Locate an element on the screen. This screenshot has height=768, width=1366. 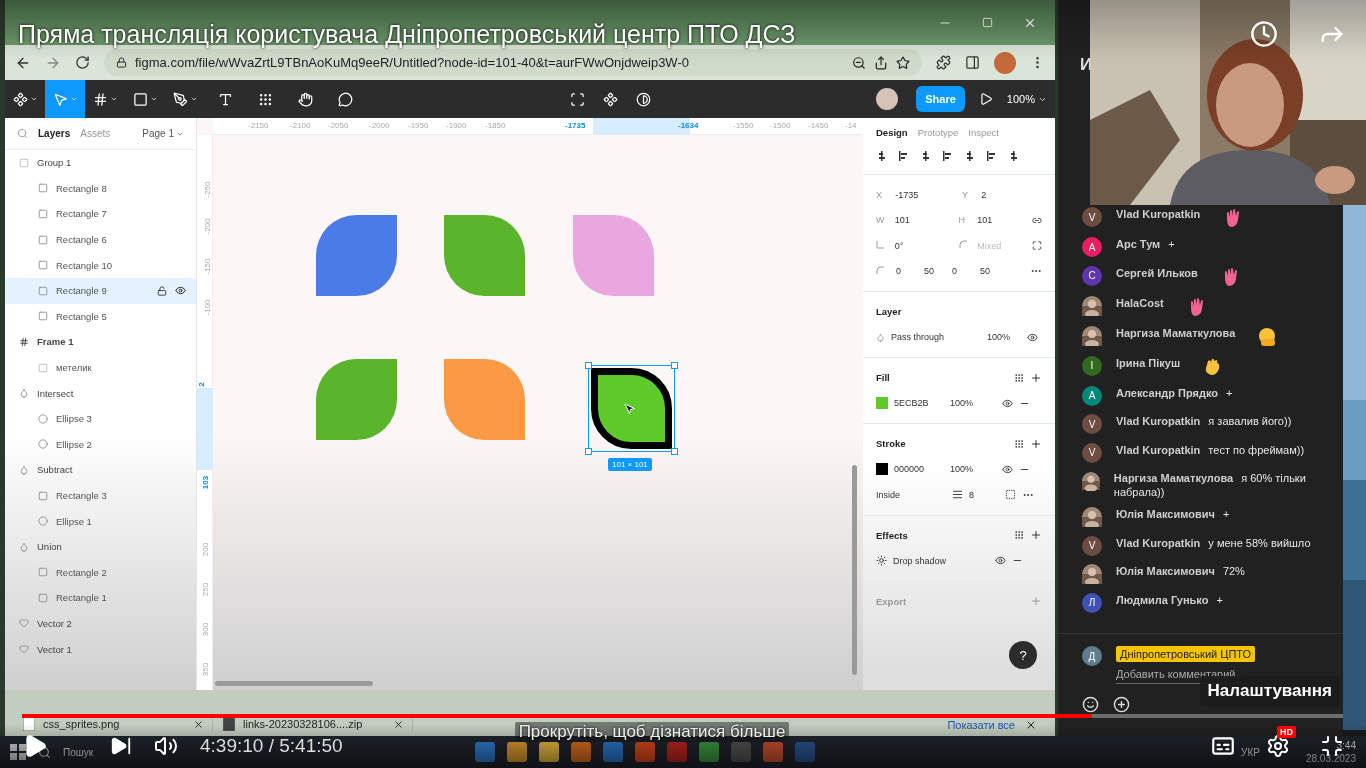
settings-icon is located at coordinates (1278, 746).